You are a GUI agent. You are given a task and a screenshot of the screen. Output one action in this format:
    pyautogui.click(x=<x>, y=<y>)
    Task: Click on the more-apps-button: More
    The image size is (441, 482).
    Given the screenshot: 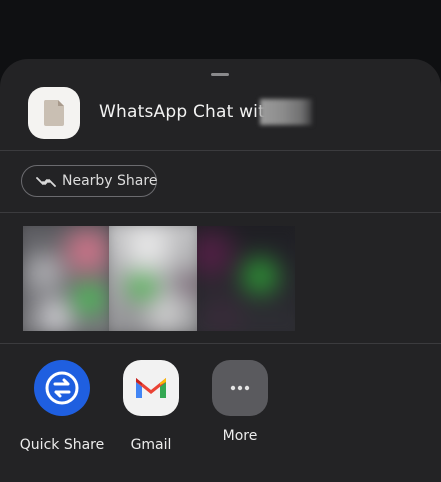 What is the action you would take?
    pyautogui.click(x=240, y=402)
    